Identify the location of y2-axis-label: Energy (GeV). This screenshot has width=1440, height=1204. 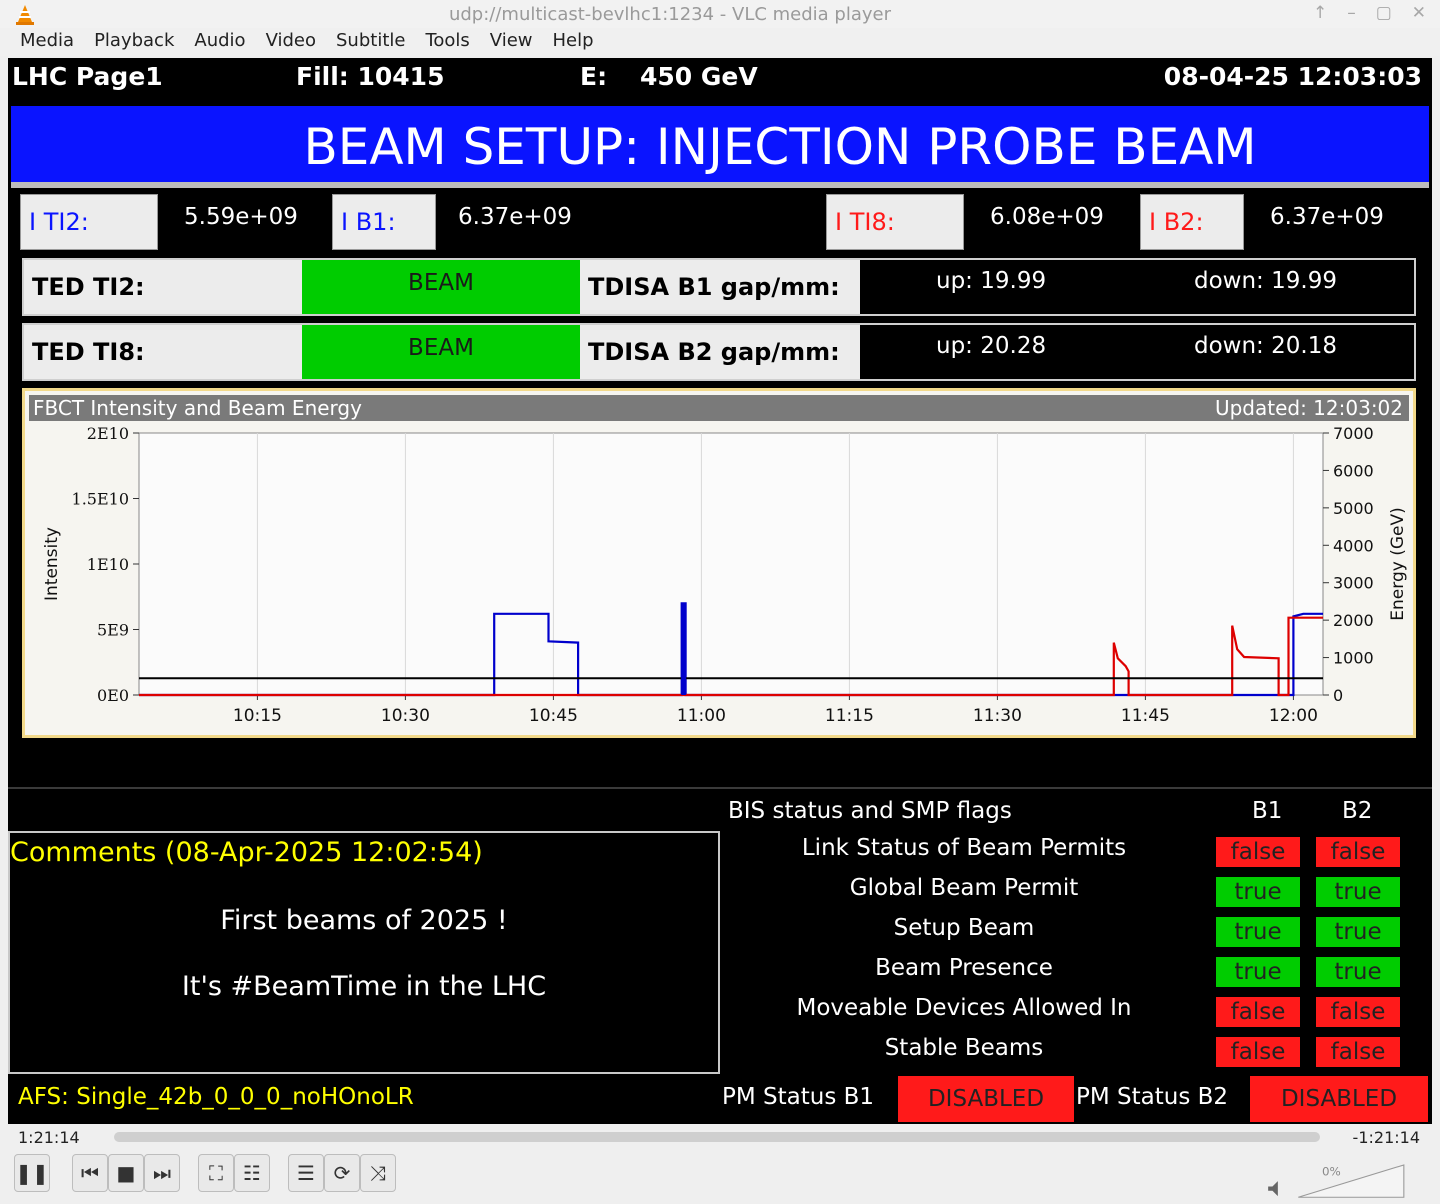
(1398, 563).